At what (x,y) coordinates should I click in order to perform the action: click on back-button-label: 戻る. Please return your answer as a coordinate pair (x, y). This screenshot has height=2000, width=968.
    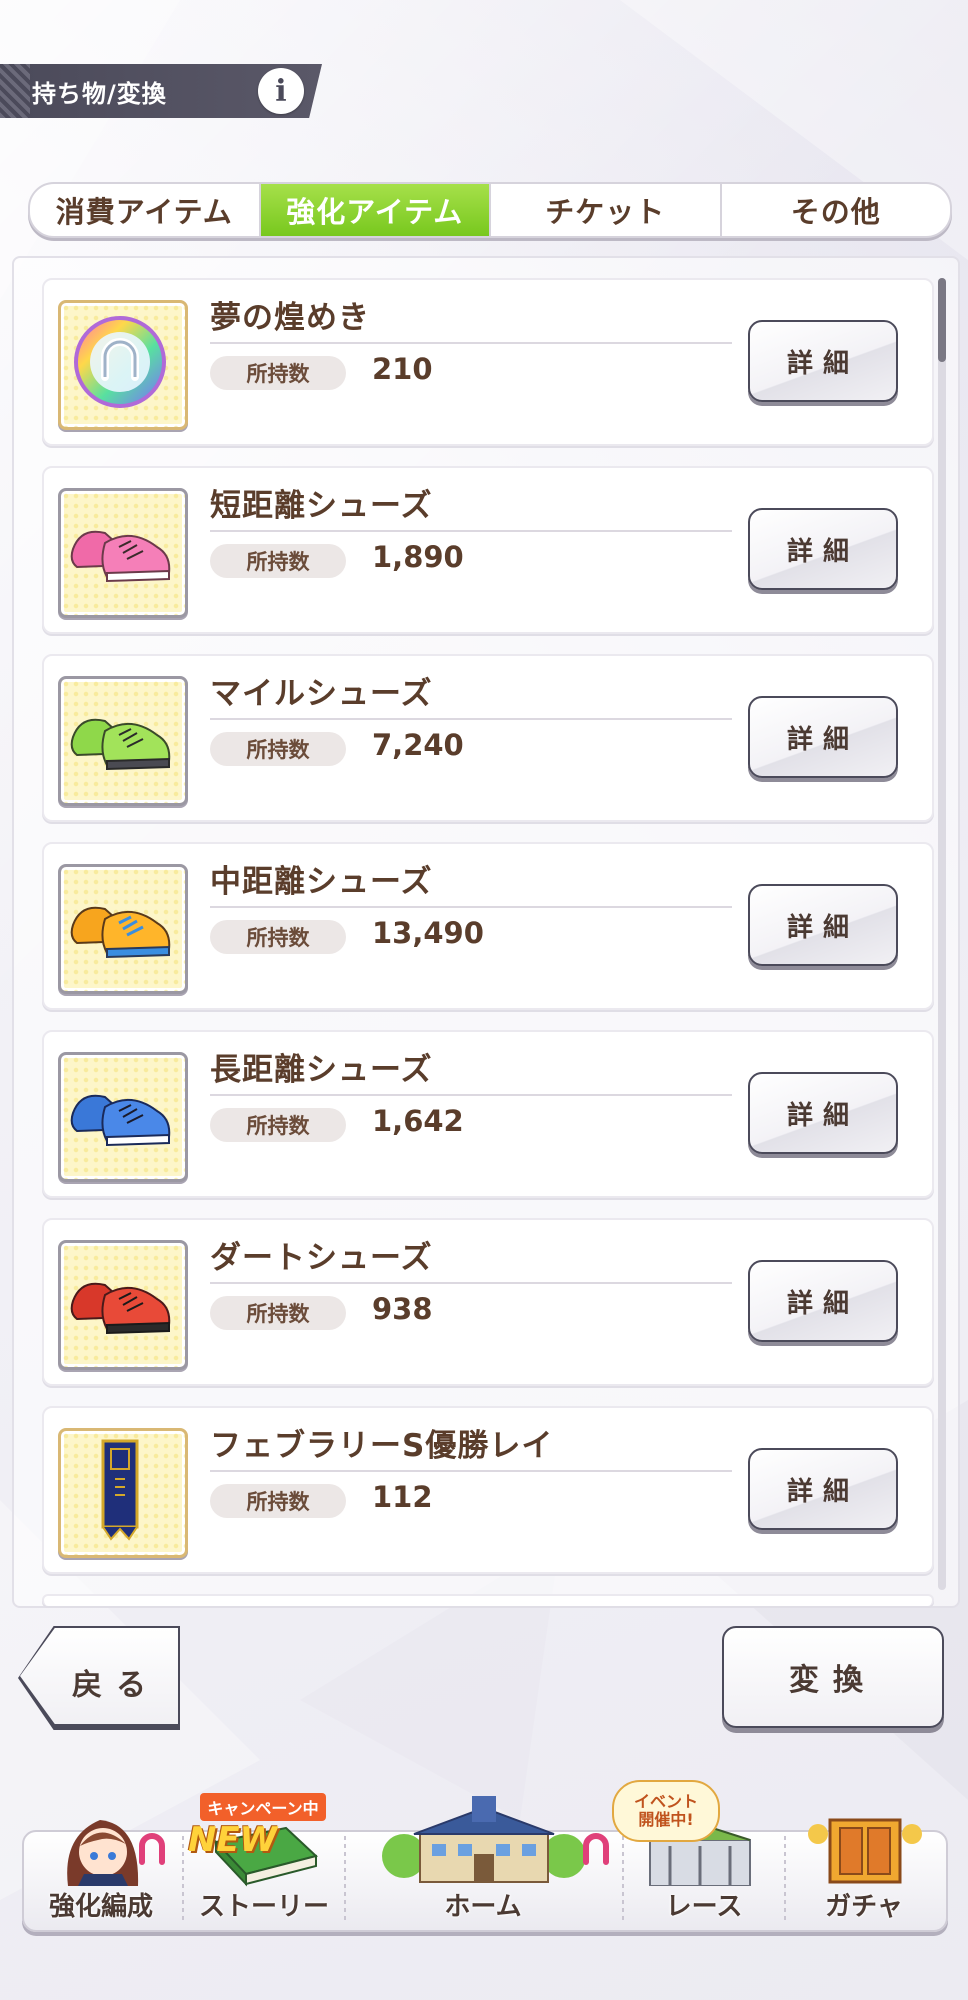
    Looking at the image, I should click on (116, 1682).